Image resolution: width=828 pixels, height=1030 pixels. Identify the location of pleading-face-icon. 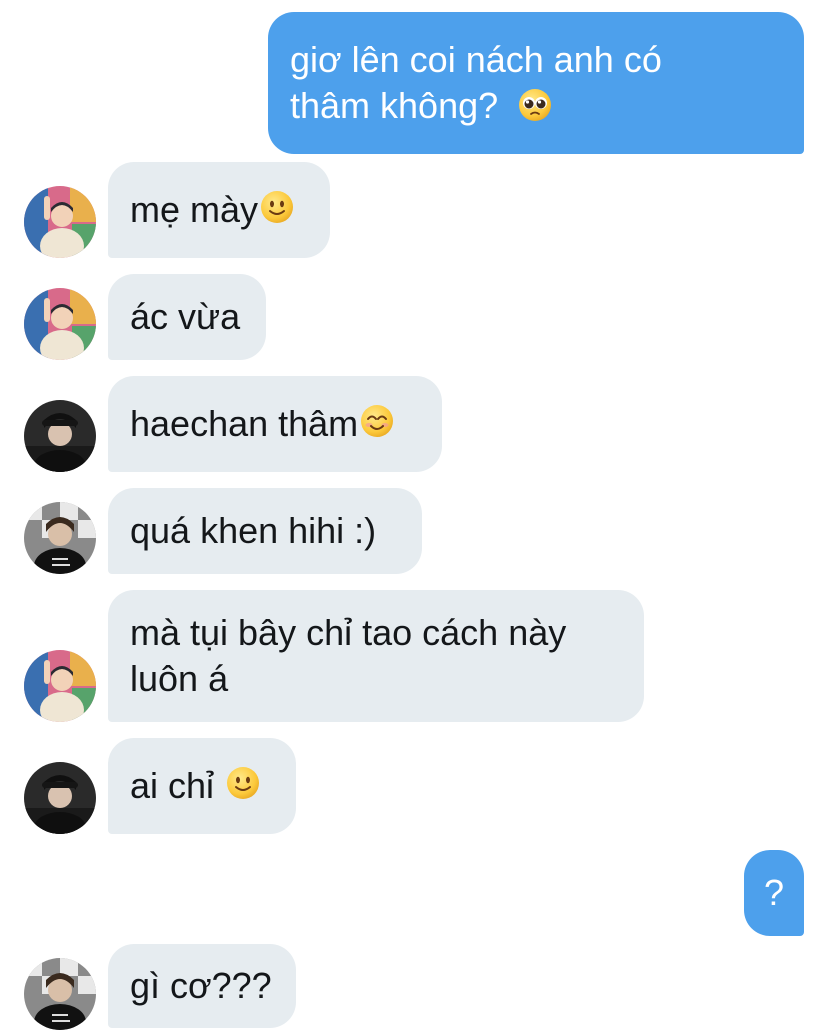
(535, 105).